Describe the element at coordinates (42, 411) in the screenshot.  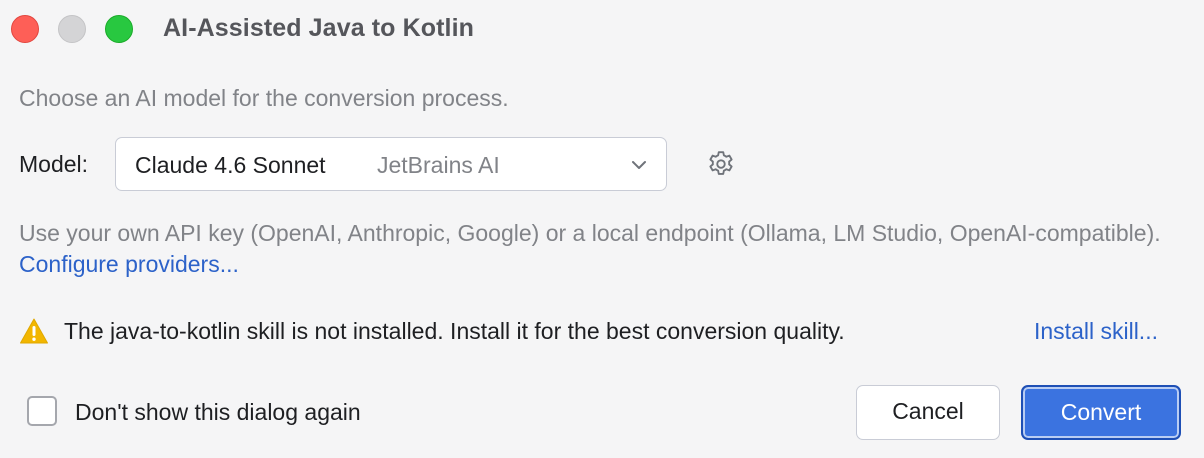
I see `dont-show-again-checkbox` at that location.